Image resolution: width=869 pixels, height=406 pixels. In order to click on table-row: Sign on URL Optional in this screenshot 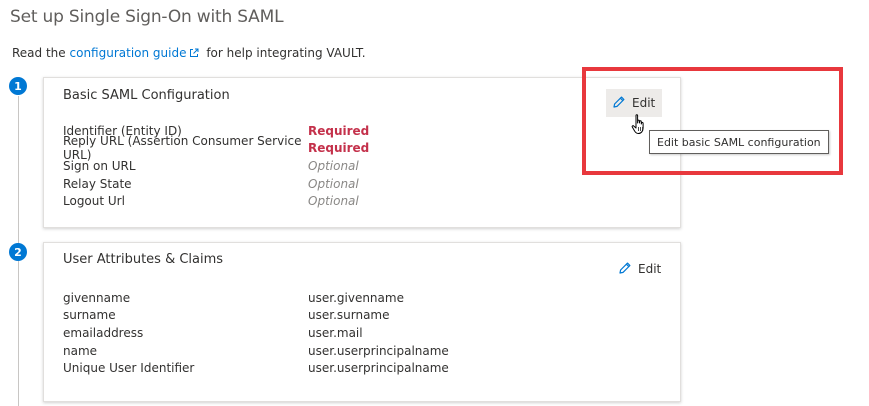, I will do `click(216, 166)`.